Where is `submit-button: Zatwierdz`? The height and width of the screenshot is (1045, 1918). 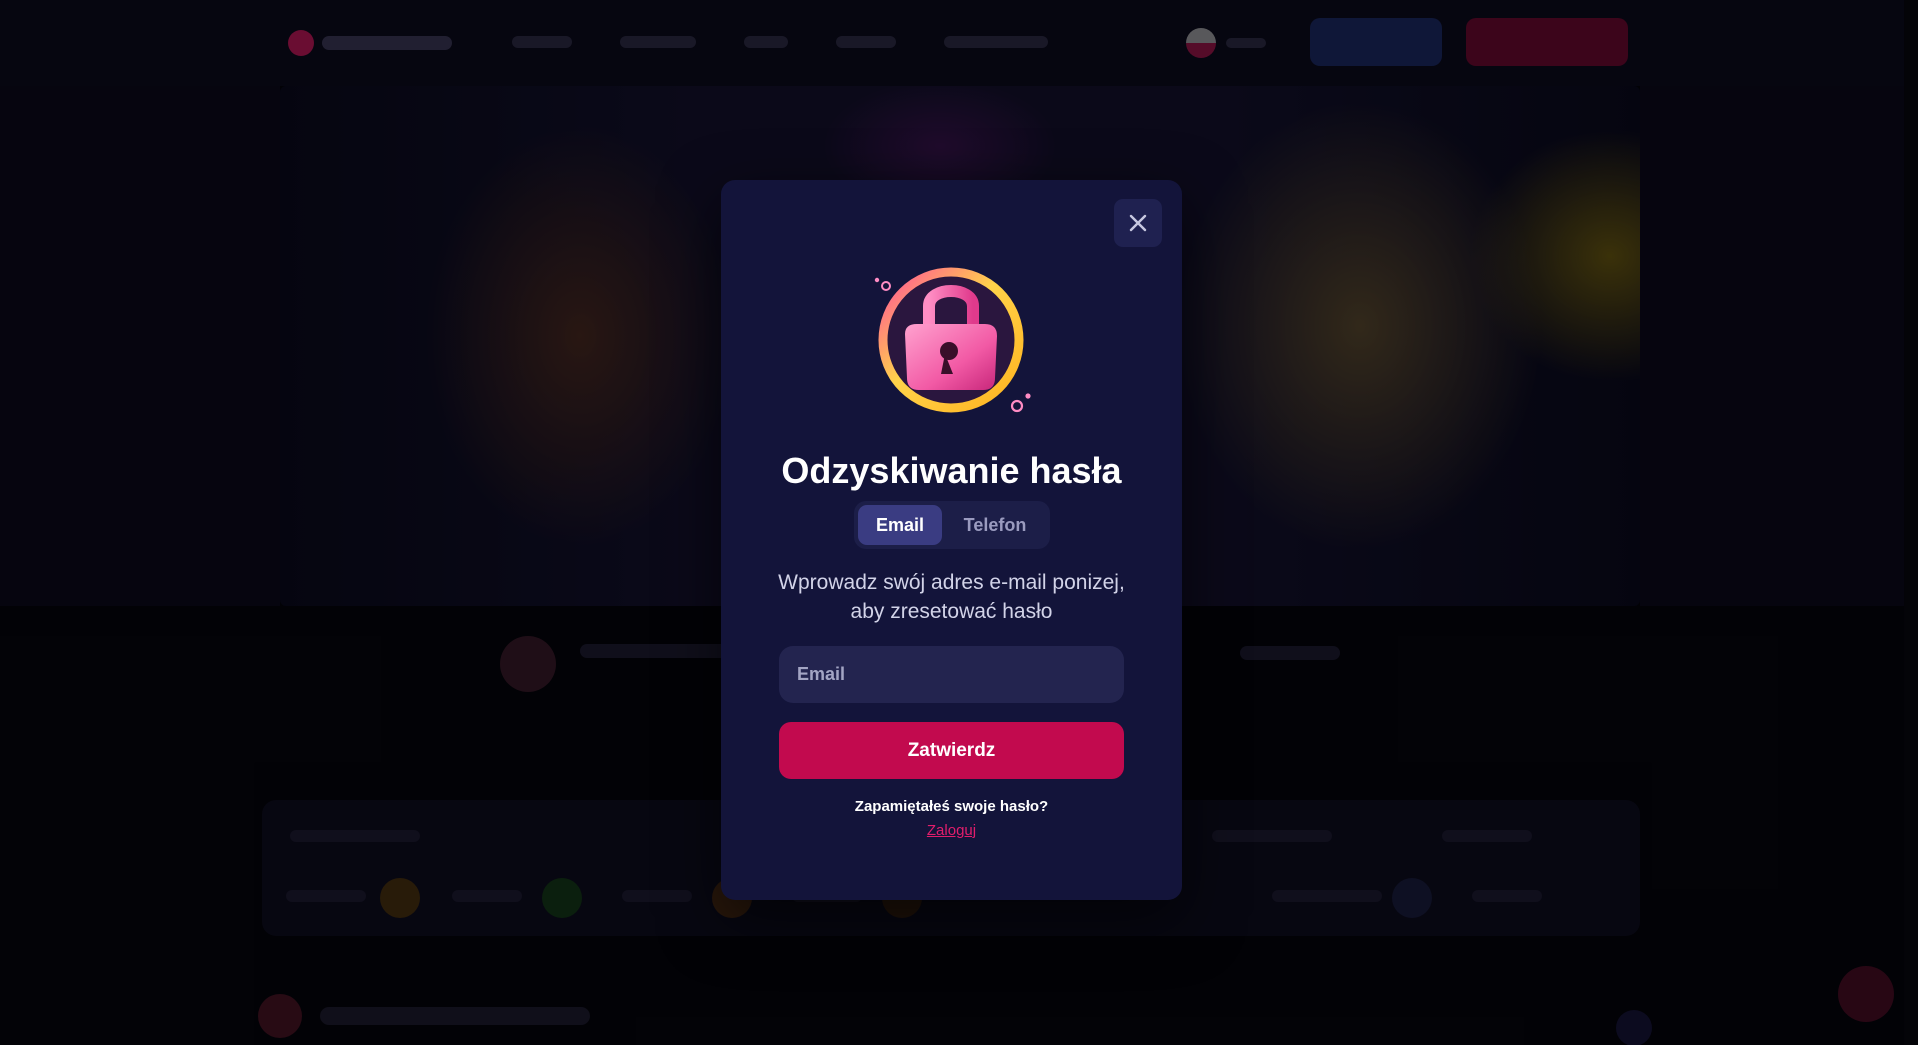 submit-button: Zatwierdz is located at coordinates (951, 750).